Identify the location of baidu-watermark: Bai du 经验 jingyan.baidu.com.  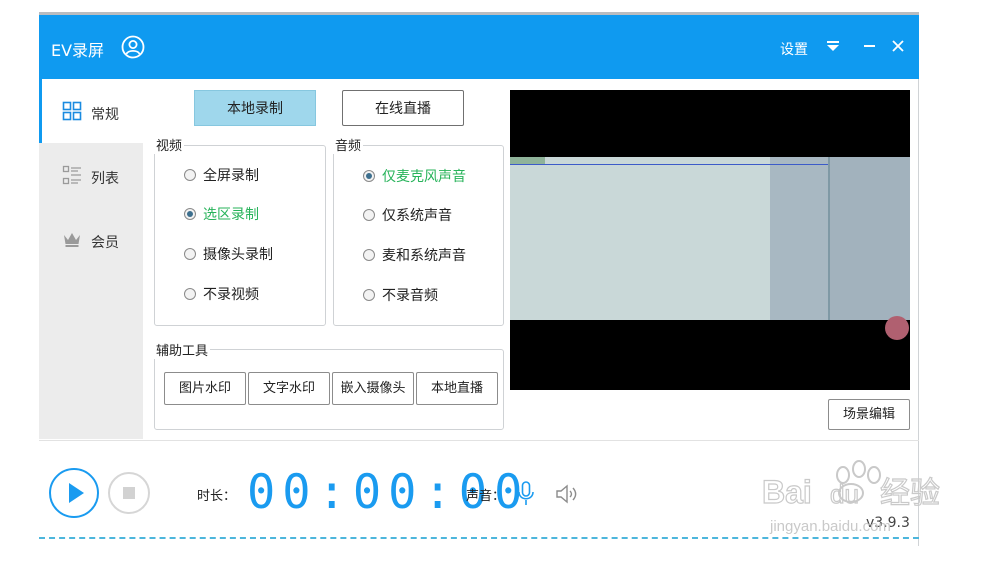
(855, 497).